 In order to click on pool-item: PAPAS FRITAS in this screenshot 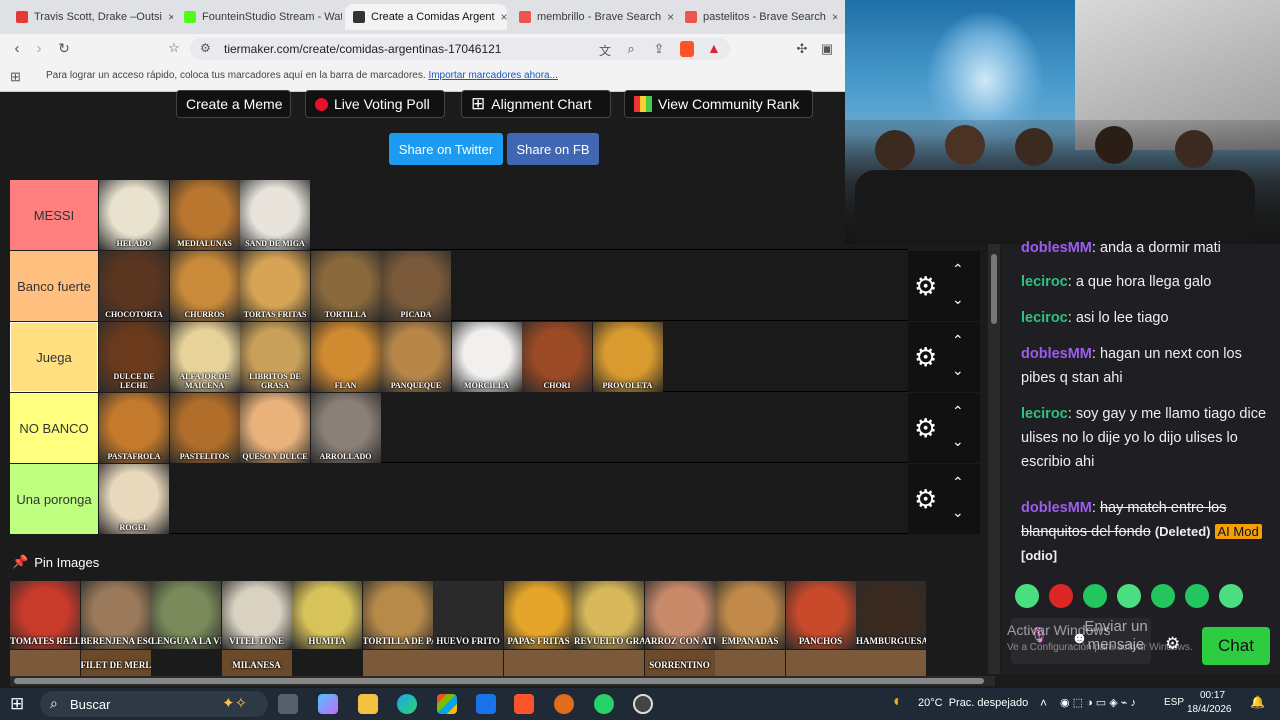, I will do `click(538, 615)`.